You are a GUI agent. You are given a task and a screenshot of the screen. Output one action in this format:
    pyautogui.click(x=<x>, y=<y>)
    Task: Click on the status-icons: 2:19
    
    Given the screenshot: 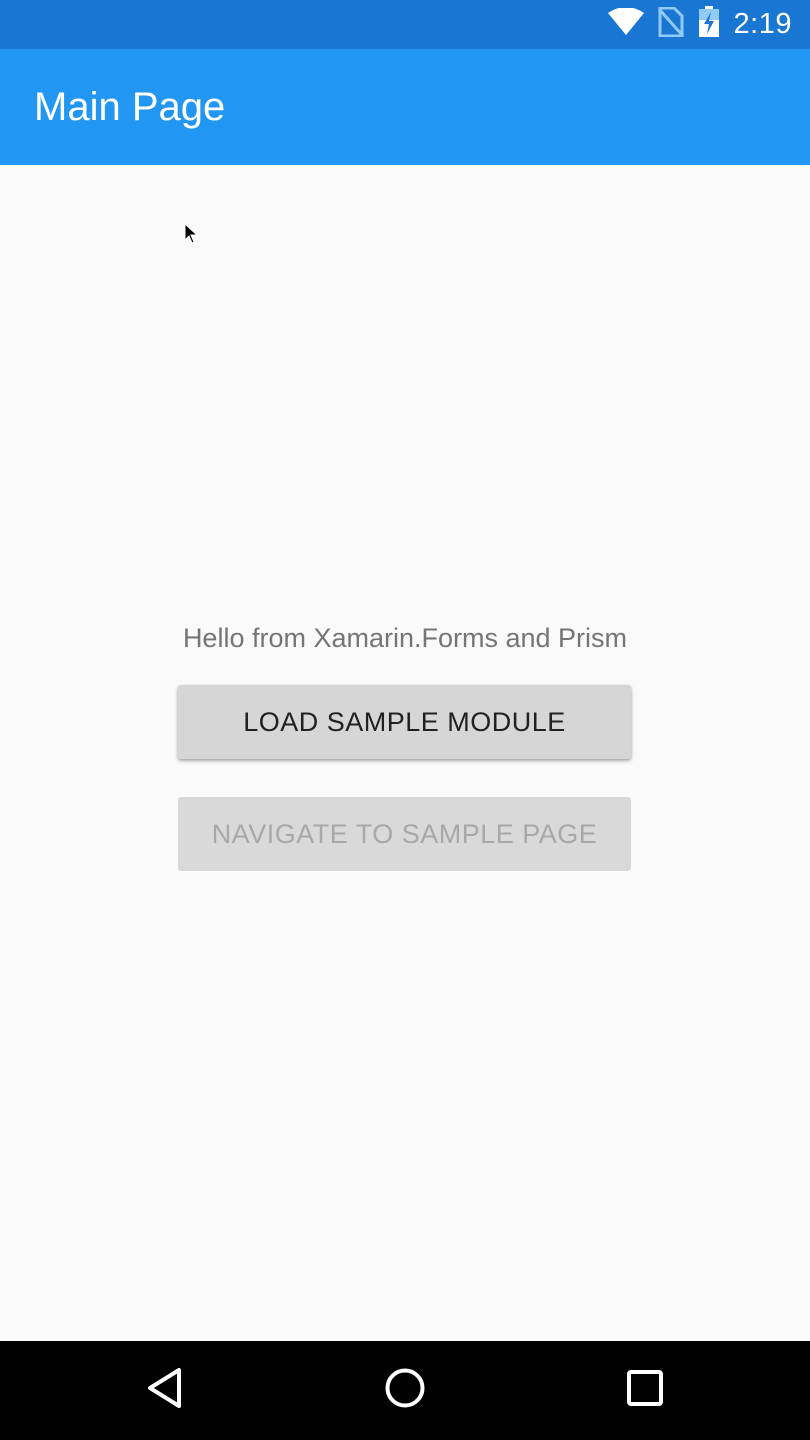 What is the action you would take?
    pyautogui.click(x=693, y=24)
    